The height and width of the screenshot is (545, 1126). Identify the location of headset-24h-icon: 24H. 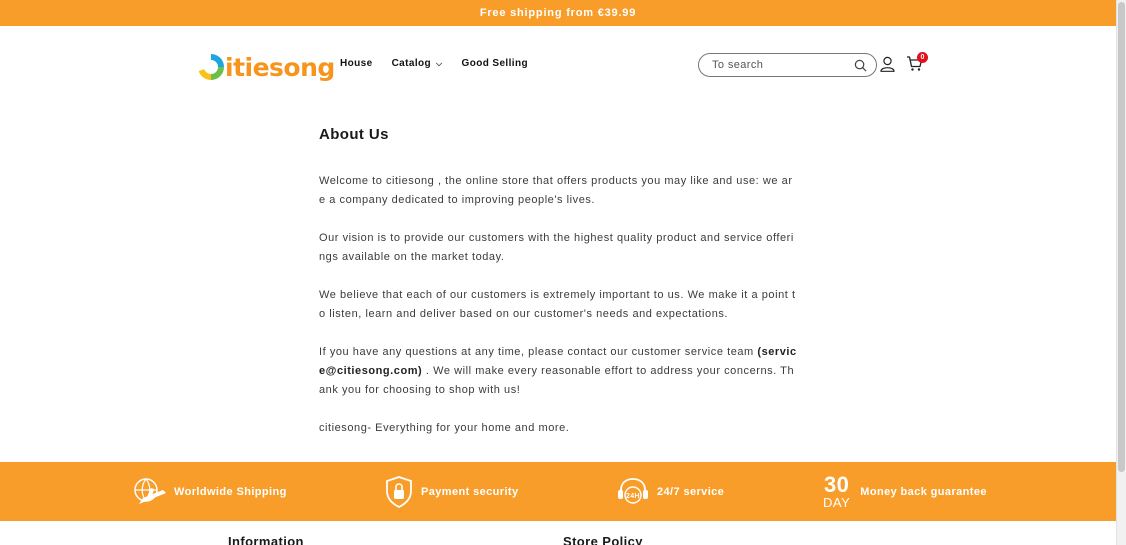
(633, 490).